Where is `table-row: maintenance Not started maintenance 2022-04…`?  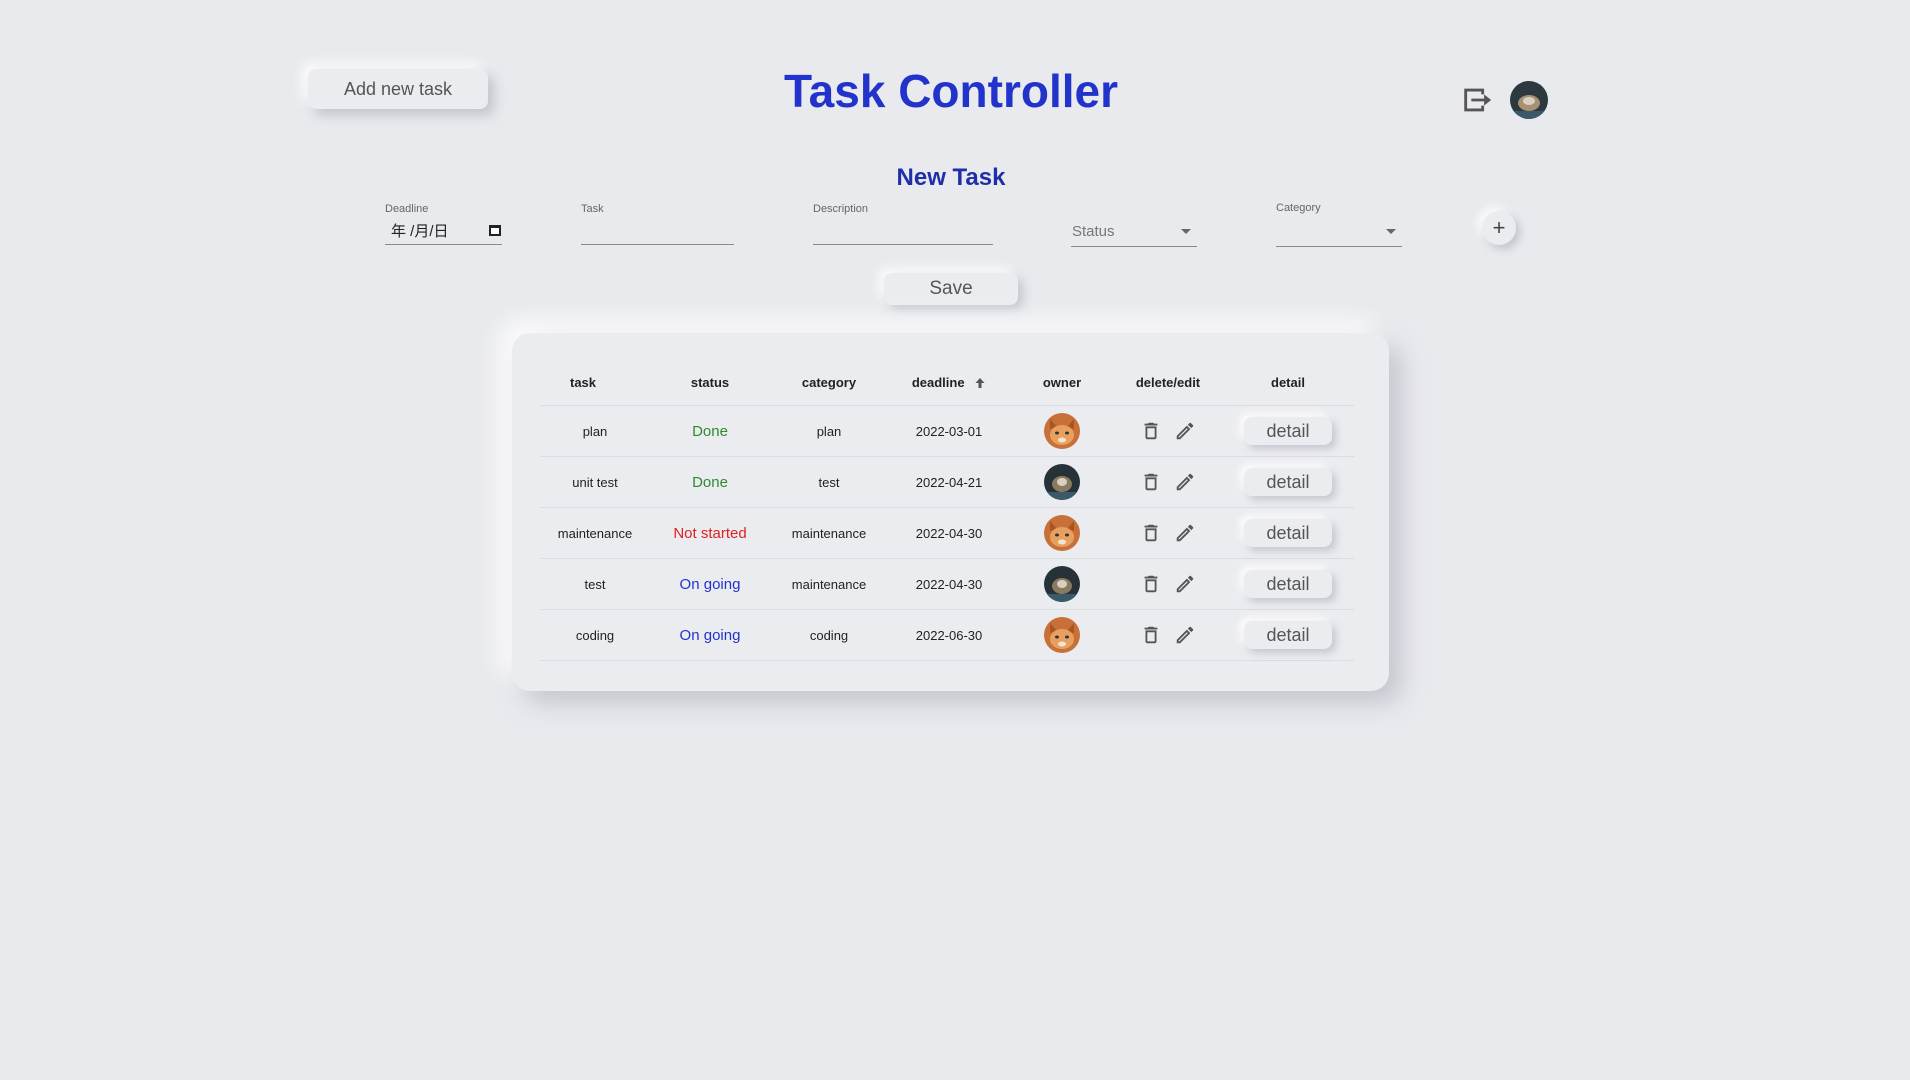
table-row: maintenance Not started maintenance 2022-04… is located at coordinates (947, 533).